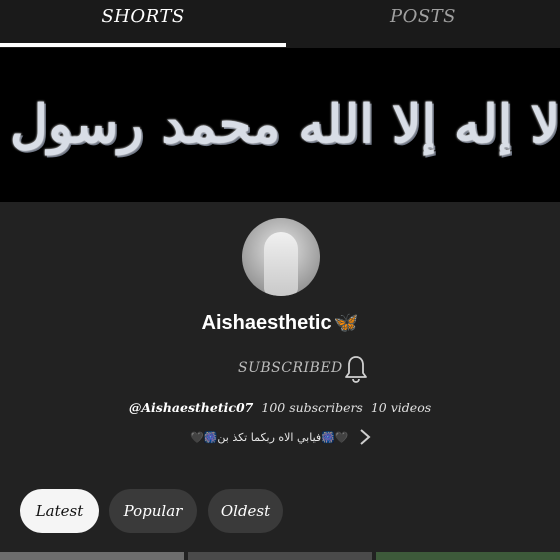  What do you see at coordinates (245, 511) in the screenshot?
I see `filter-oldest: Oldest` at bounding box center [245, 511].